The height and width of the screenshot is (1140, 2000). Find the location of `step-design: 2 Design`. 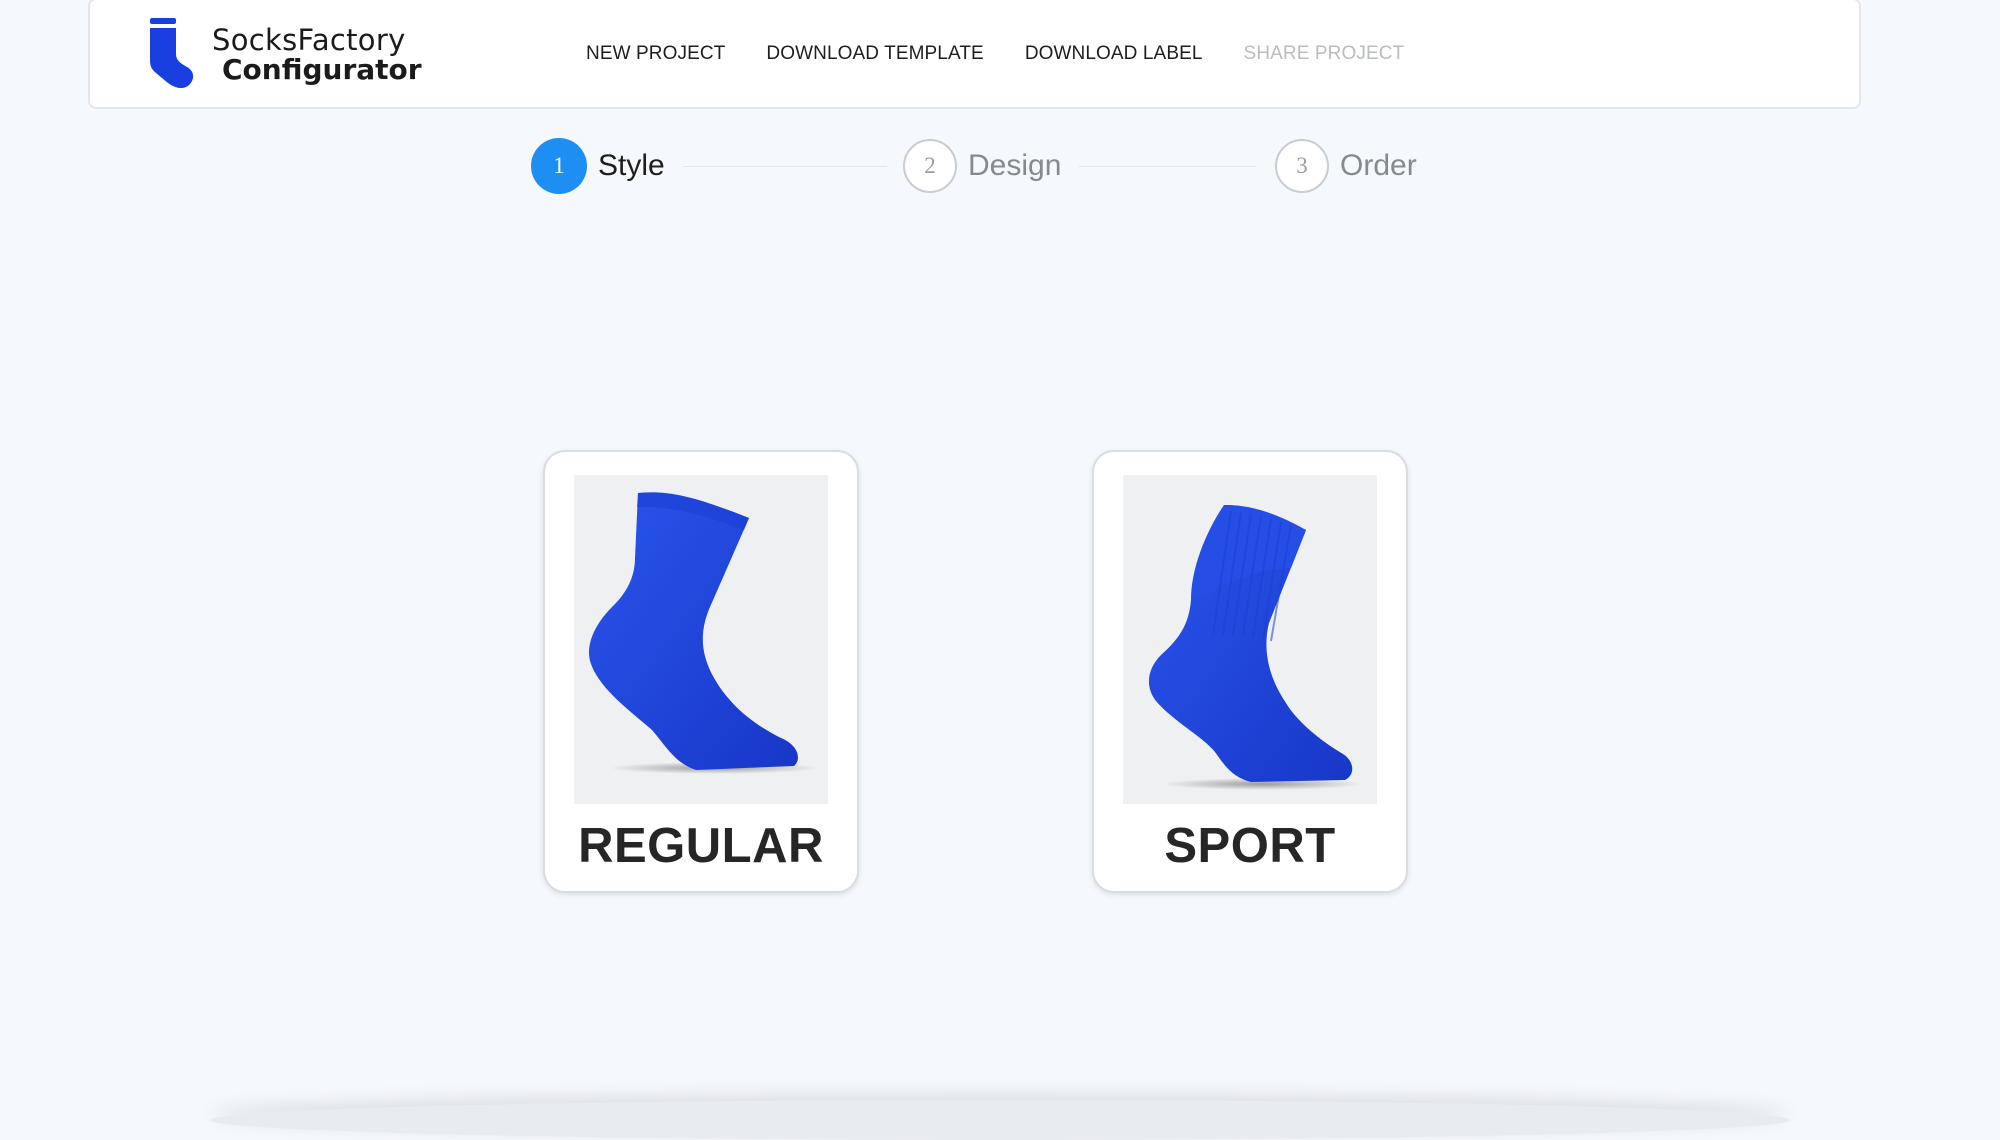

step-design: 2 Design is located at coordinates (982, 166).